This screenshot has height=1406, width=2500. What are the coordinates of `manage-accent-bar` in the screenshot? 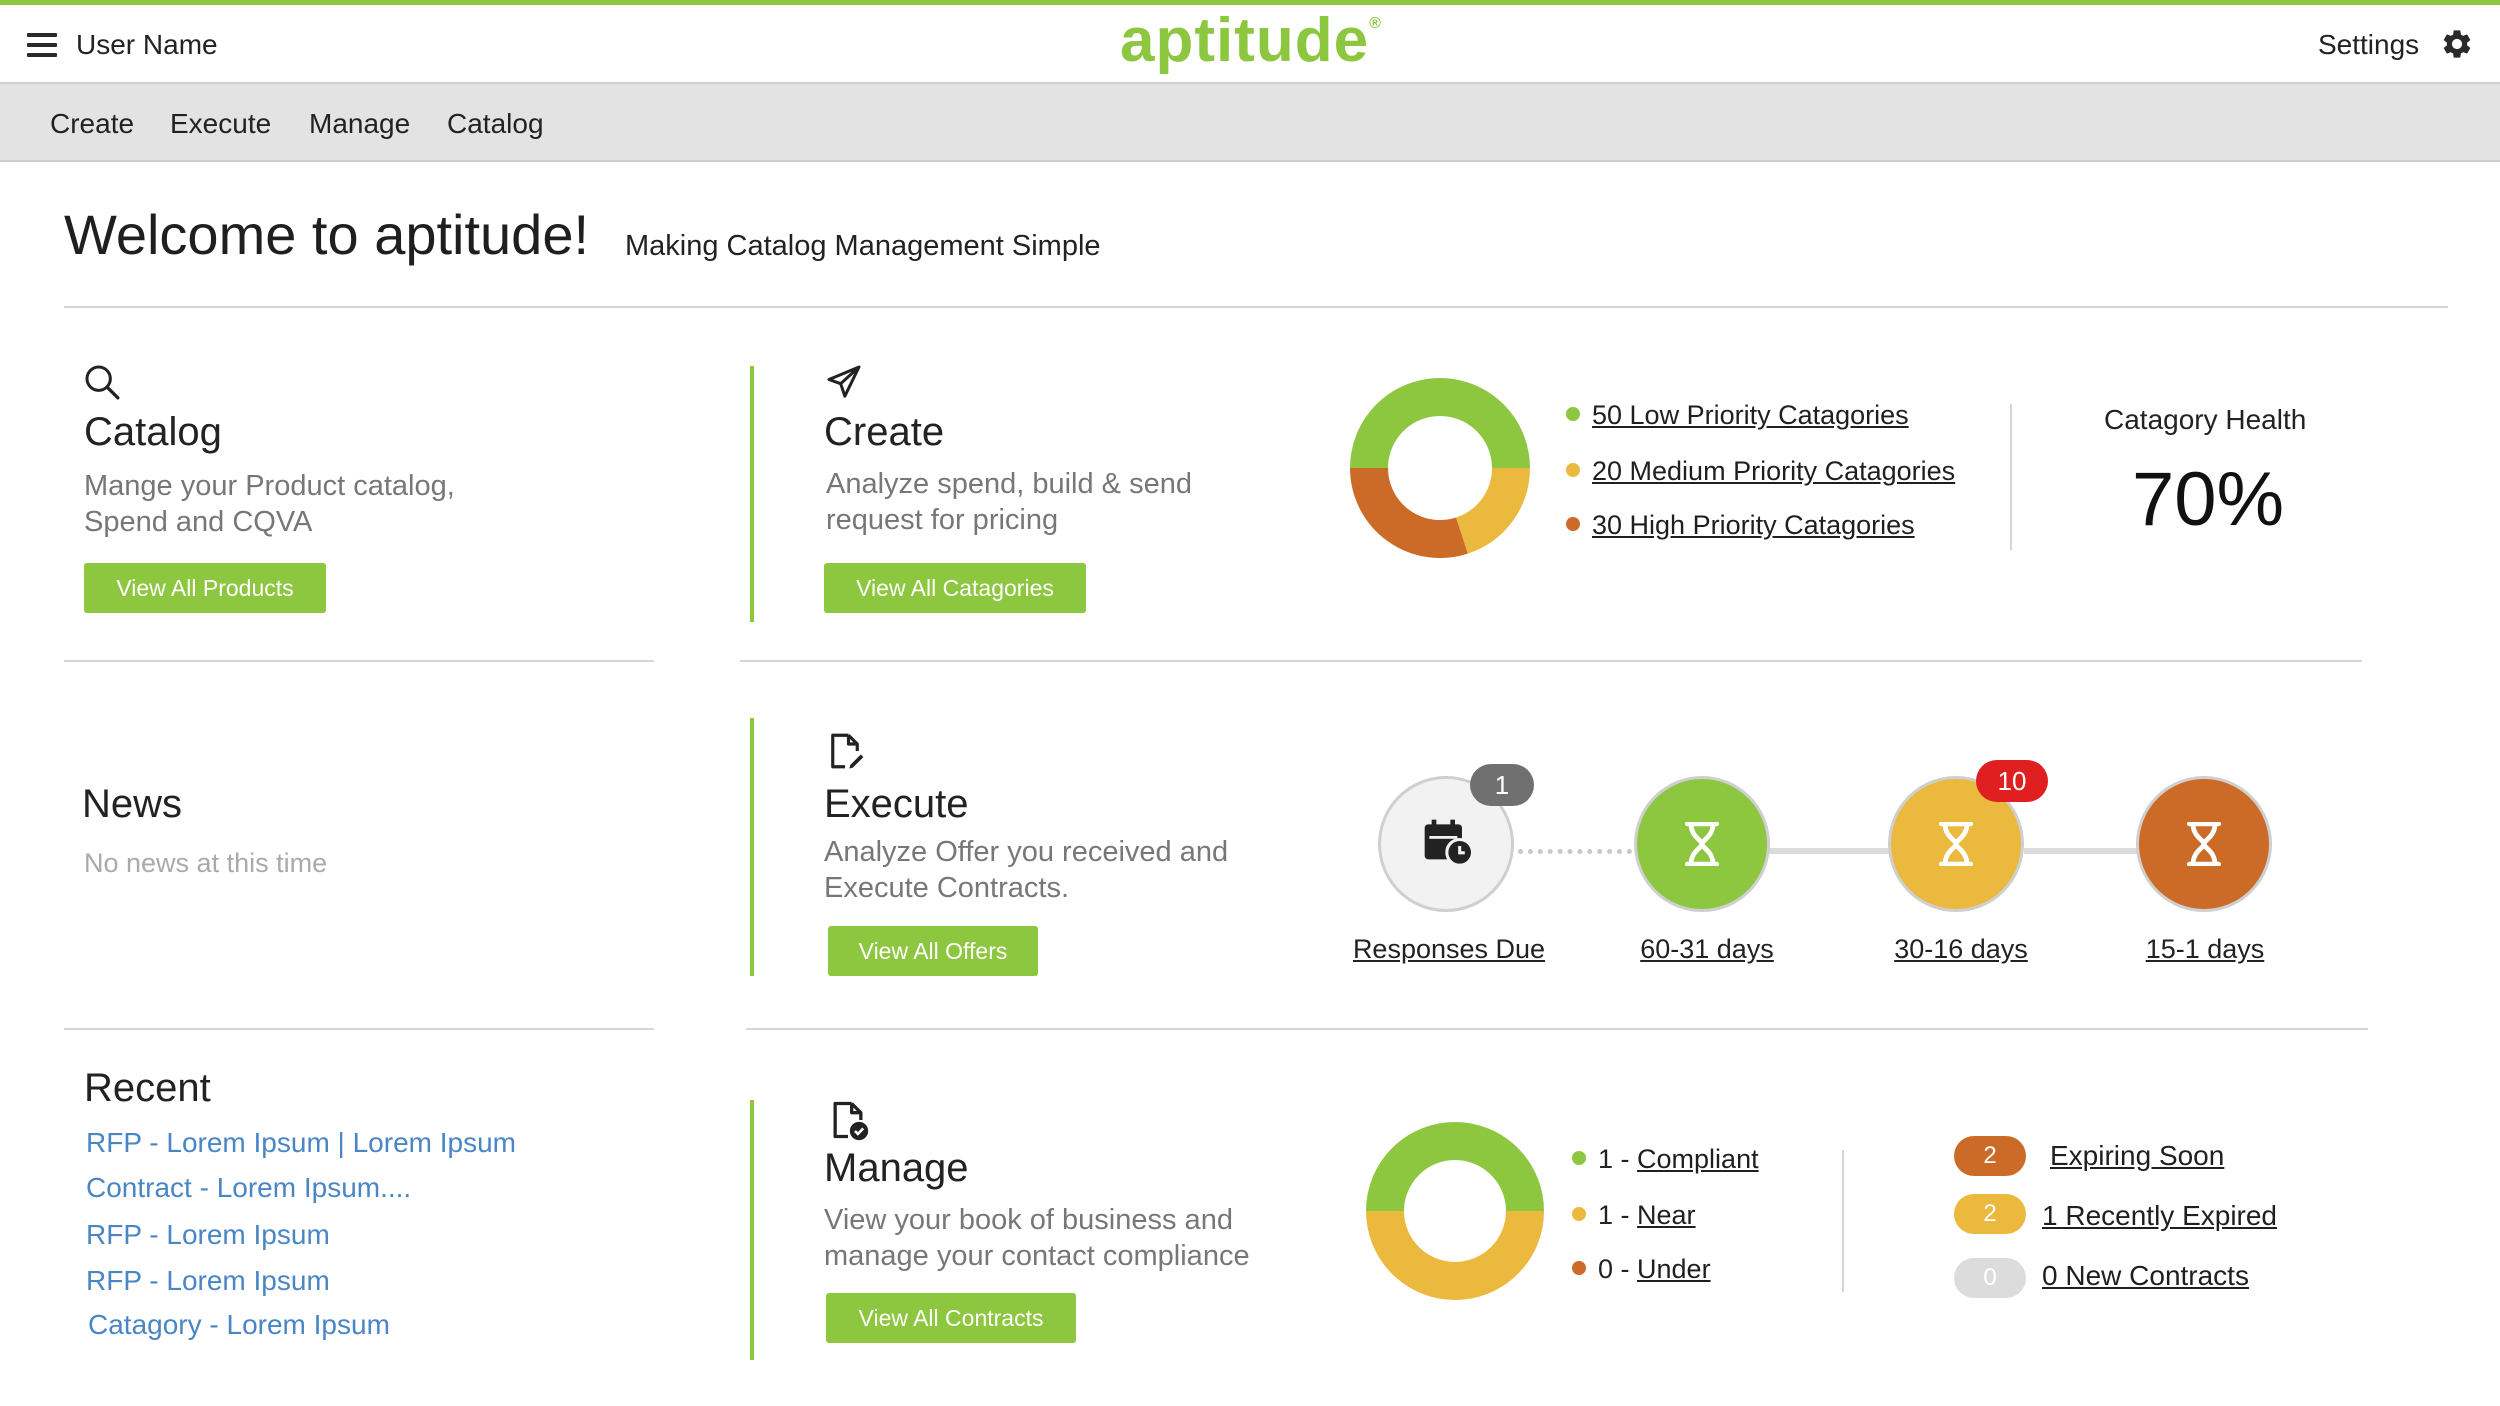 It's located at (752, 1230).